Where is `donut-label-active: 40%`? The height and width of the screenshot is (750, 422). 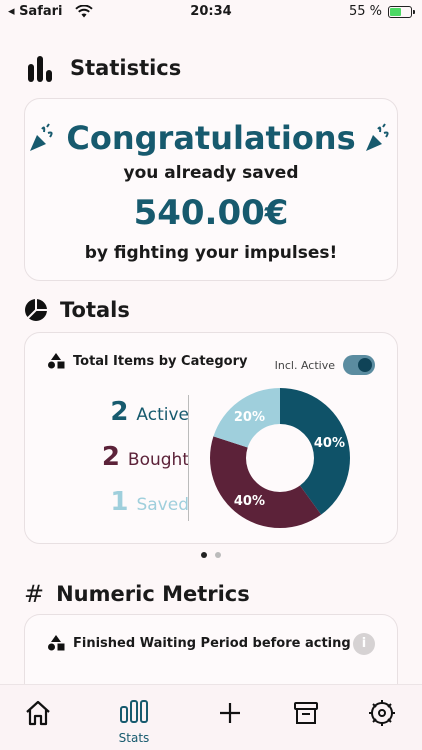
donut-label-active: 40% is located at coordinates (329, 443).